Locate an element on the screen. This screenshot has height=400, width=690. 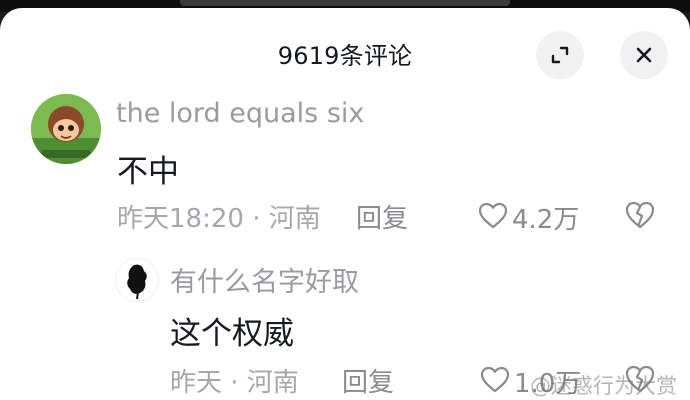
reply-avatar-image is located at coordinates (137, 280).